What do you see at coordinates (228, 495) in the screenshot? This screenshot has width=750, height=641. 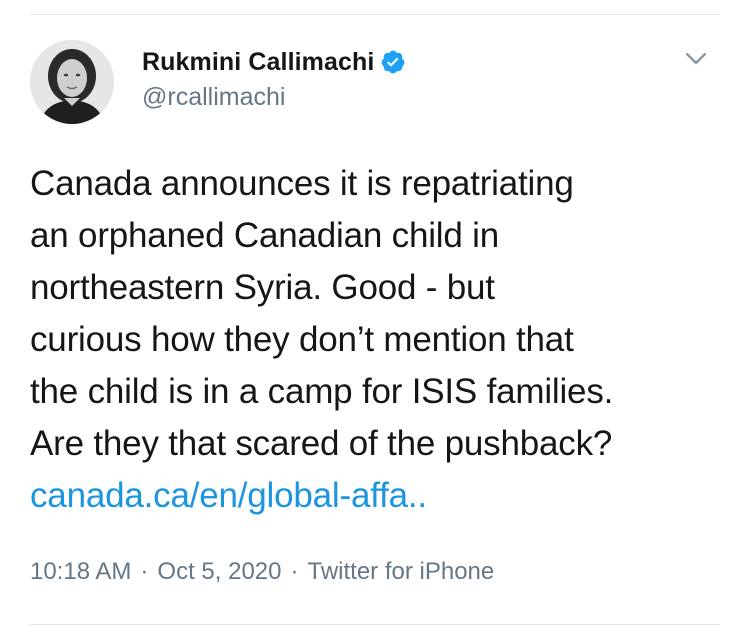 I see `tweet-link: canada.ca/en/global-affa..` at bounding box center [228, 495].